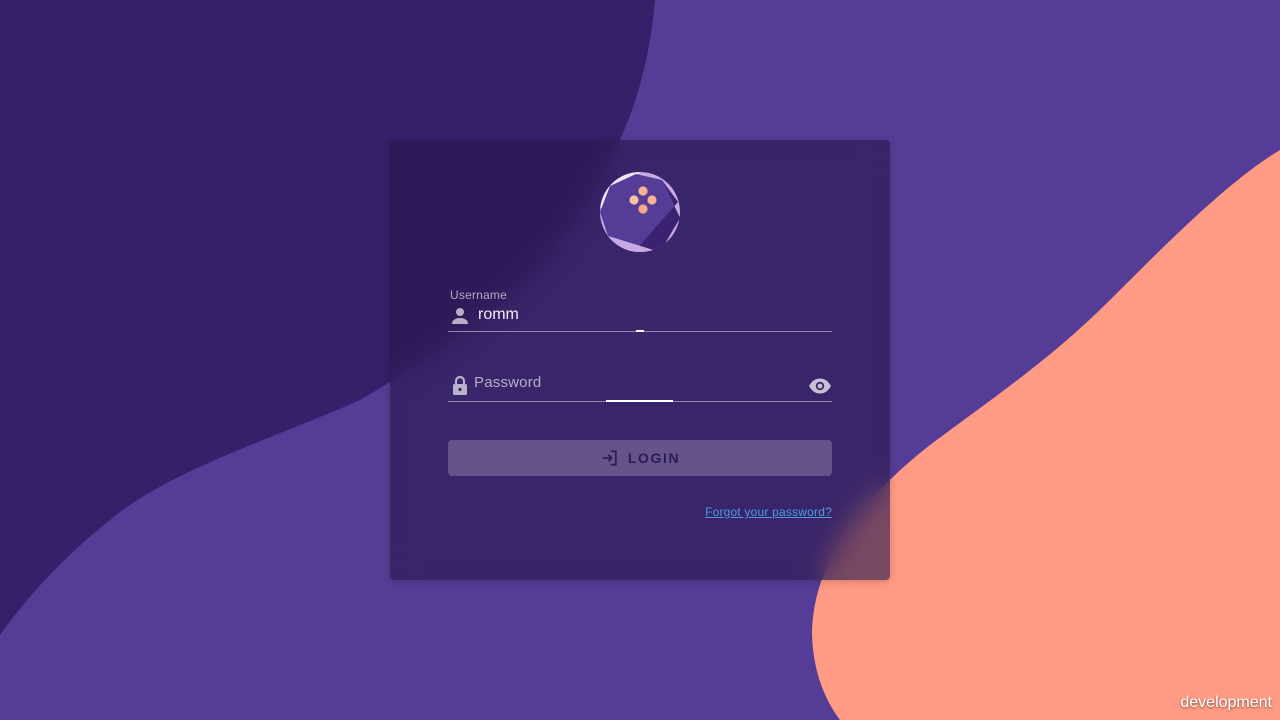 Image resolution: width=1280 pixels, height=720 pixels. I want to click on lock-icon, so click(460, 385).